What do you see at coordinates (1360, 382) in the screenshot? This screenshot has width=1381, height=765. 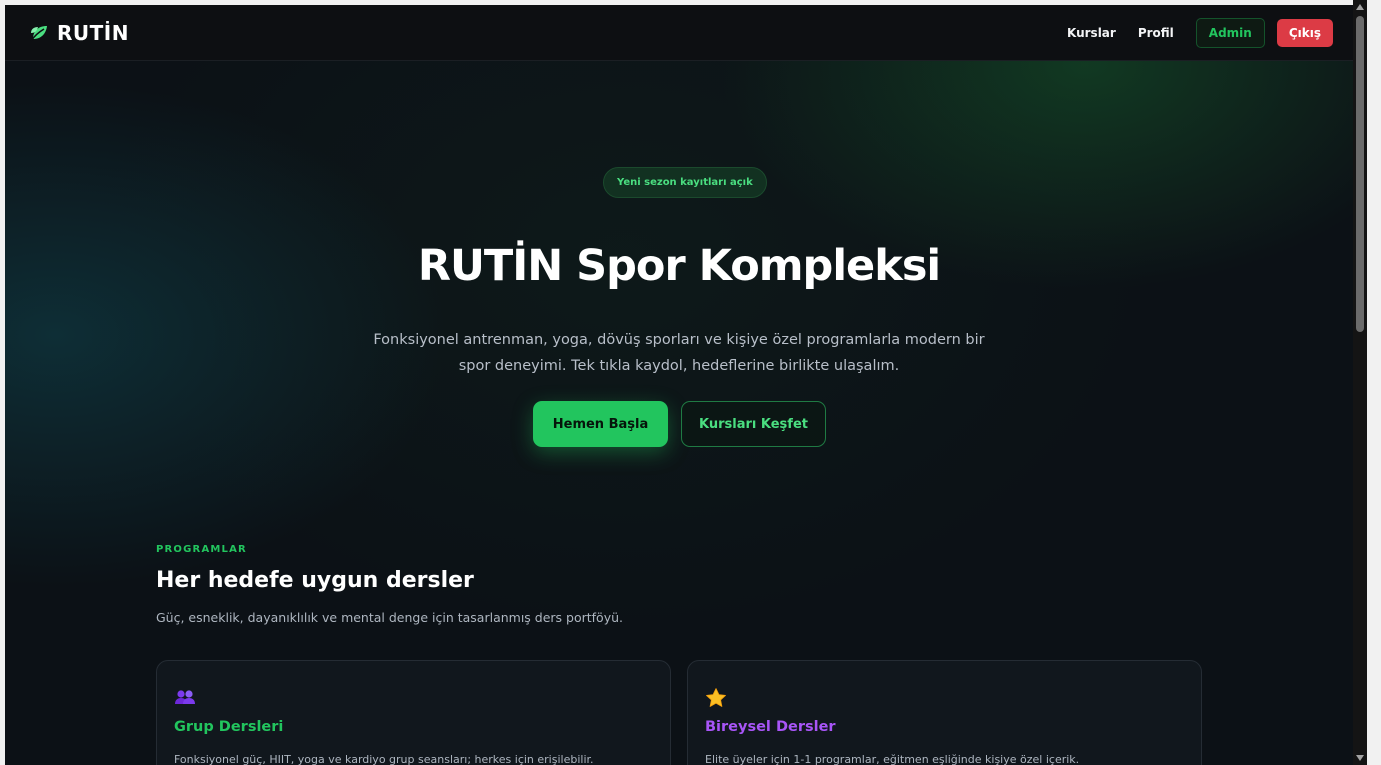 I see `vertical-scrollbar` at bounding box center [1360, 382].